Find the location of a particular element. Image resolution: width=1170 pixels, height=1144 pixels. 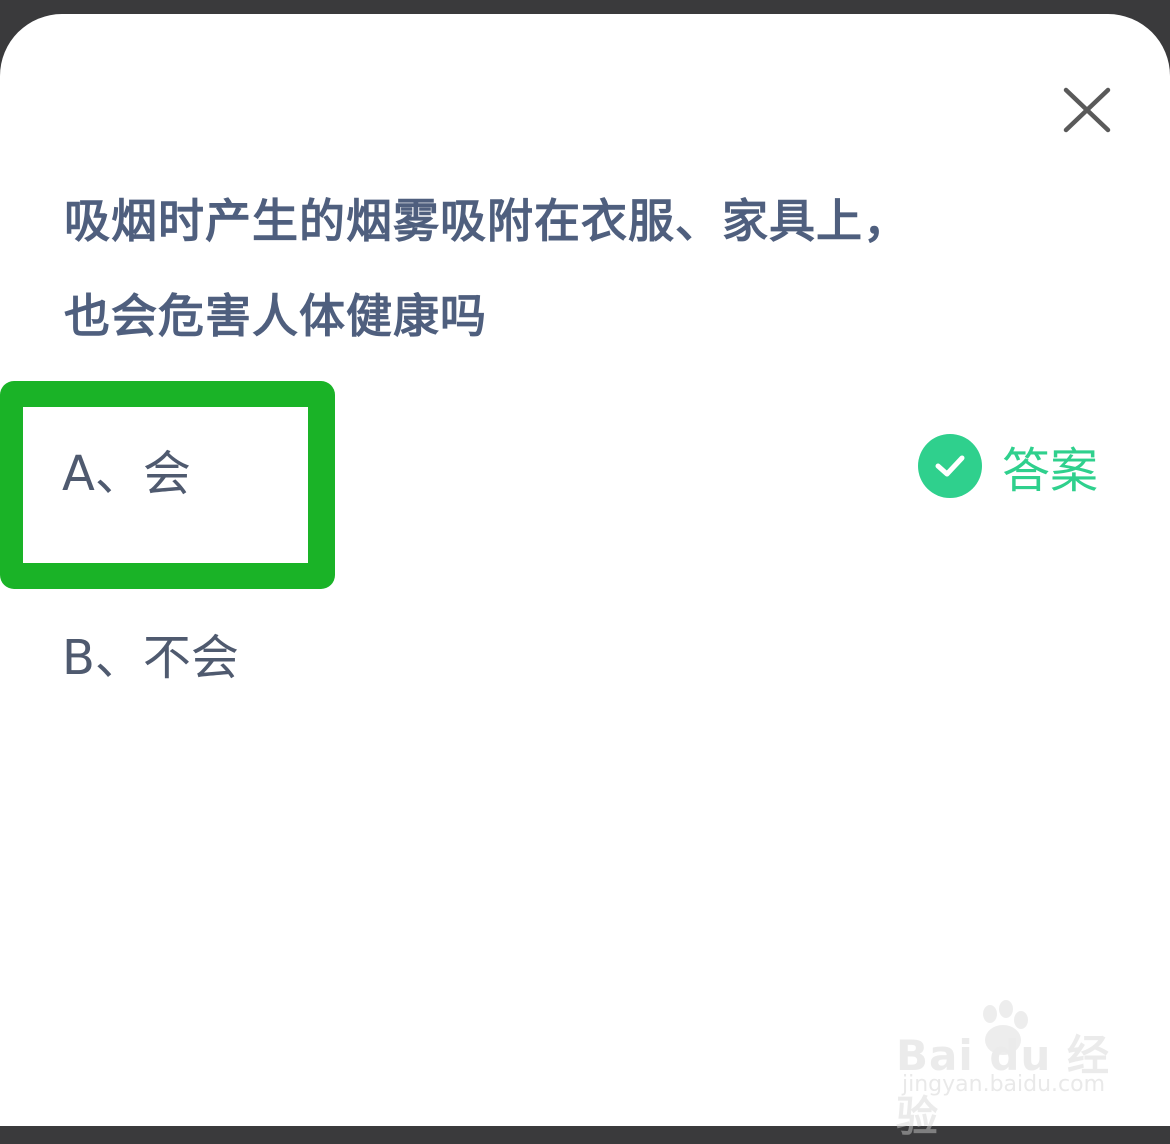

close-icon is located at coordinates (1087, 110).